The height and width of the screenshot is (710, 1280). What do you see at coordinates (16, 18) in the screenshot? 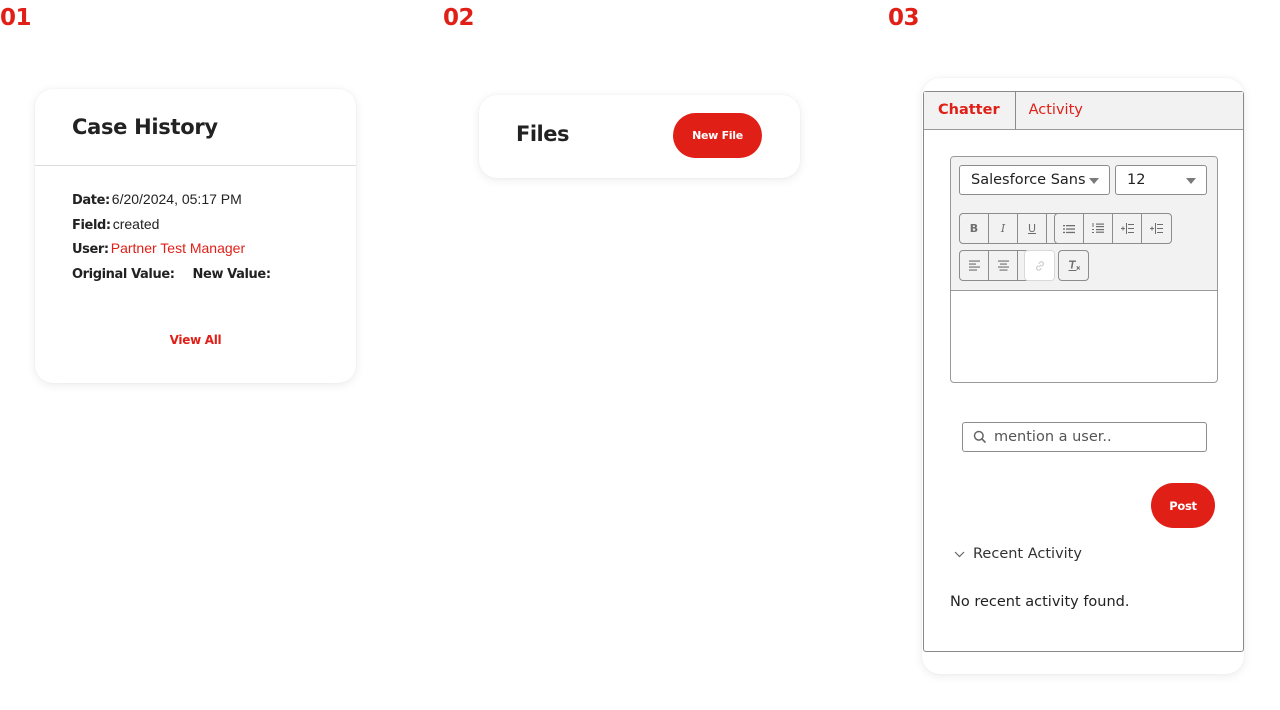
I see `section-number-01: 01` at bounding box center [16, 18].